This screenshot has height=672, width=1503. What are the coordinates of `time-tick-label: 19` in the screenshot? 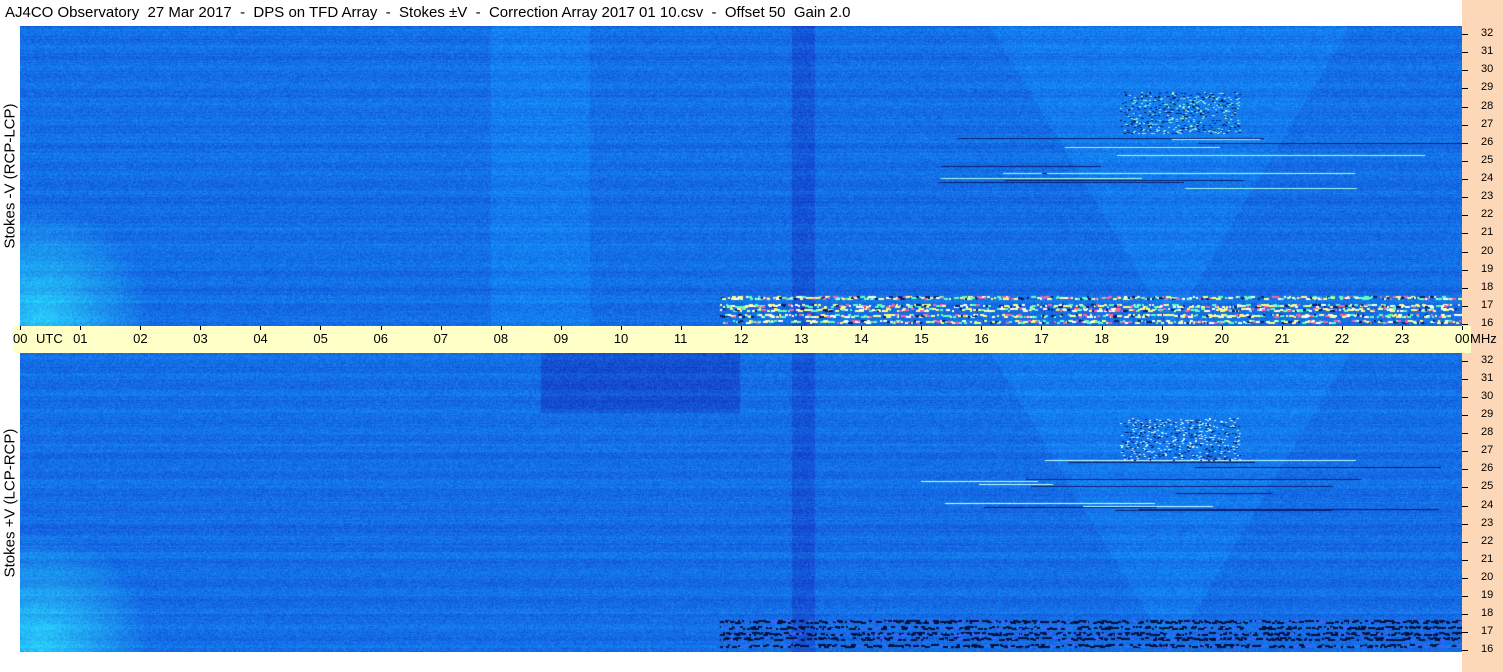 It's located at (1162, 338).